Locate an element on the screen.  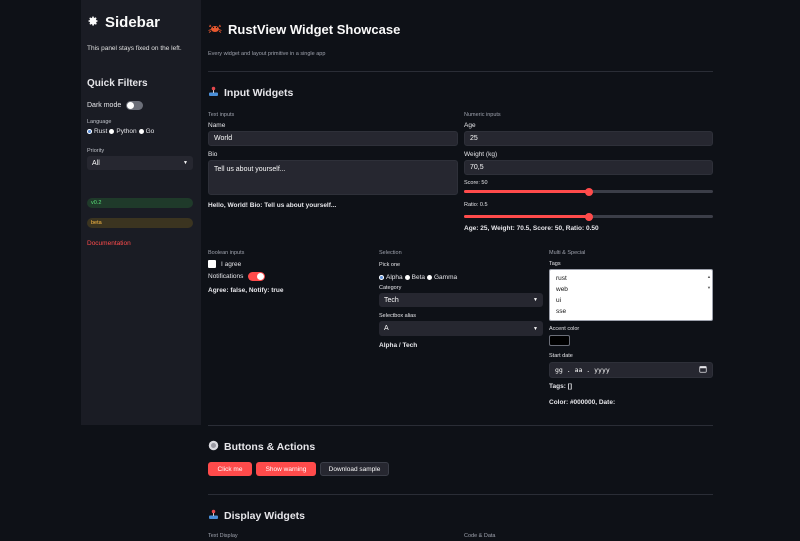
category-select: Tech ▼ is located at coordinates (461, 300).